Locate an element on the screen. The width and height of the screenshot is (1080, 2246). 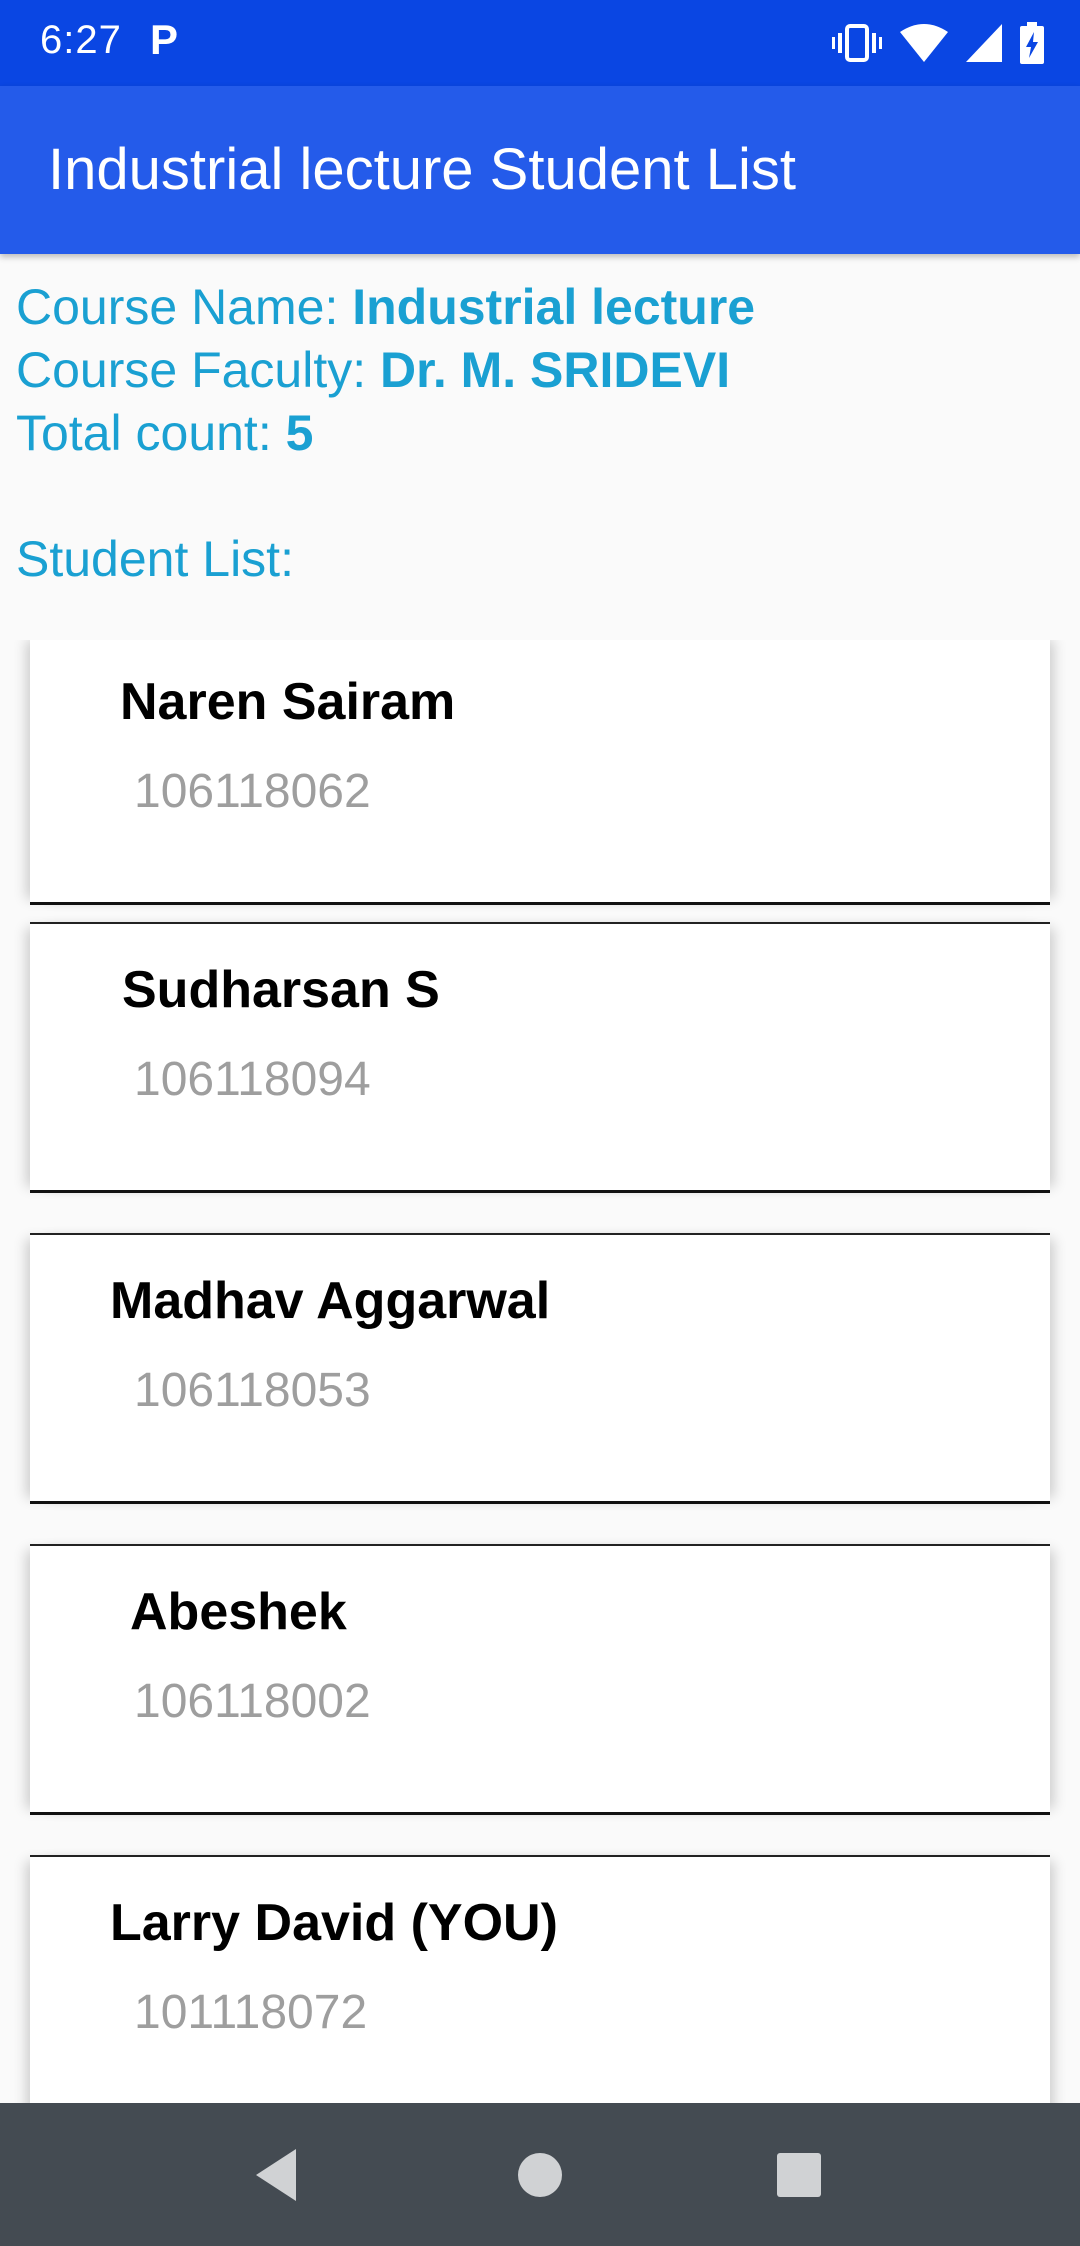
app-bar: Industrial lecture Student List is located at coordinates (540, 170).